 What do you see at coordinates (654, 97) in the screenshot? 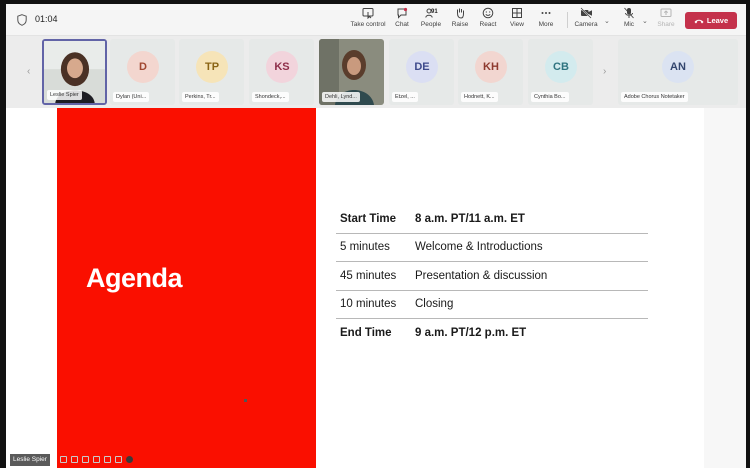
I see `participant-name: Adobe Chorus Notetaker` at bounding box center [654, 97].